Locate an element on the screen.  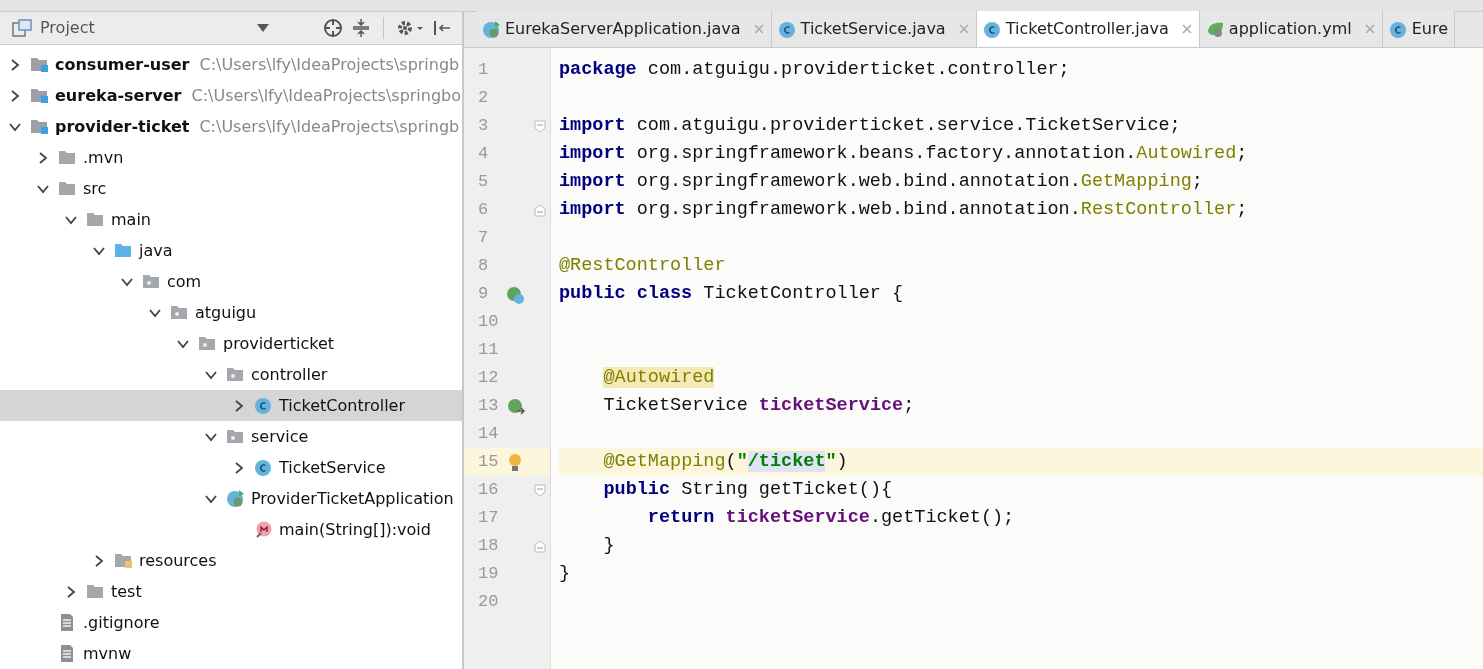
editor-tab: Eure is located at coordinates (1419, 29).